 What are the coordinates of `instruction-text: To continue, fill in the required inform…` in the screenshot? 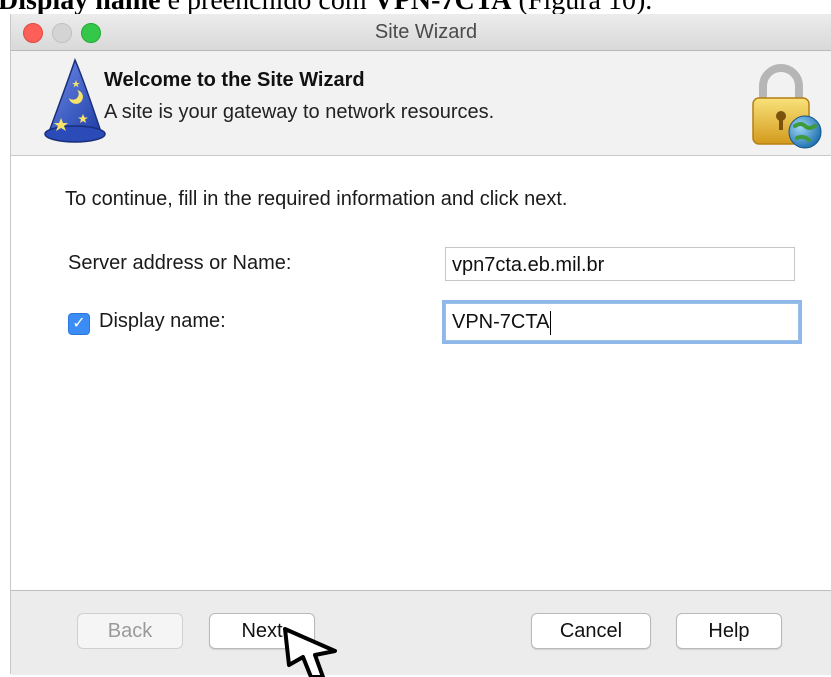 It's located at (316, 199).